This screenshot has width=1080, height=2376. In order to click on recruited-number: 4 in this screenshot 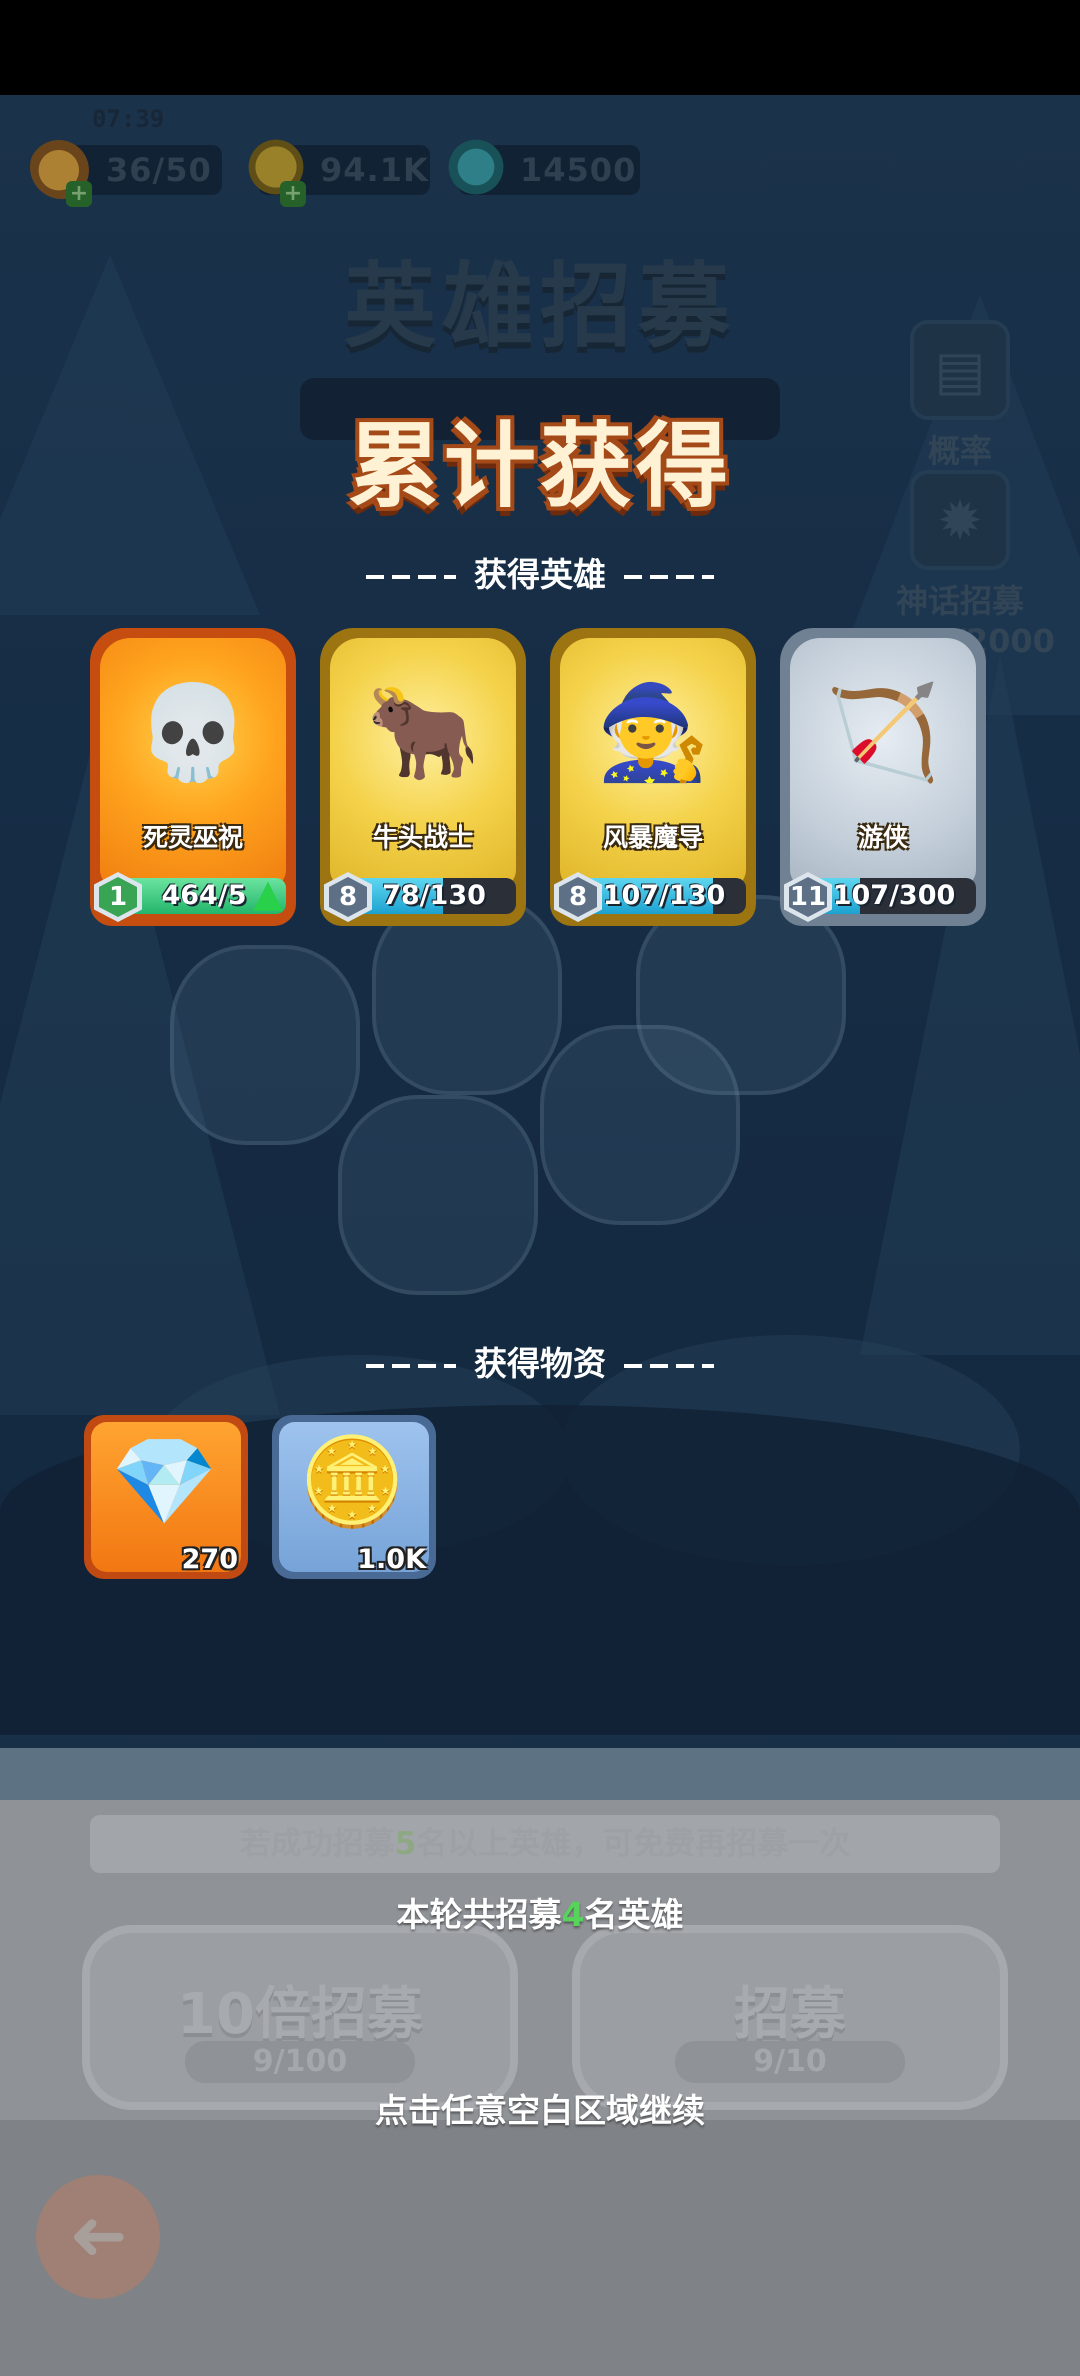, I will do `click(573, 1914)`.